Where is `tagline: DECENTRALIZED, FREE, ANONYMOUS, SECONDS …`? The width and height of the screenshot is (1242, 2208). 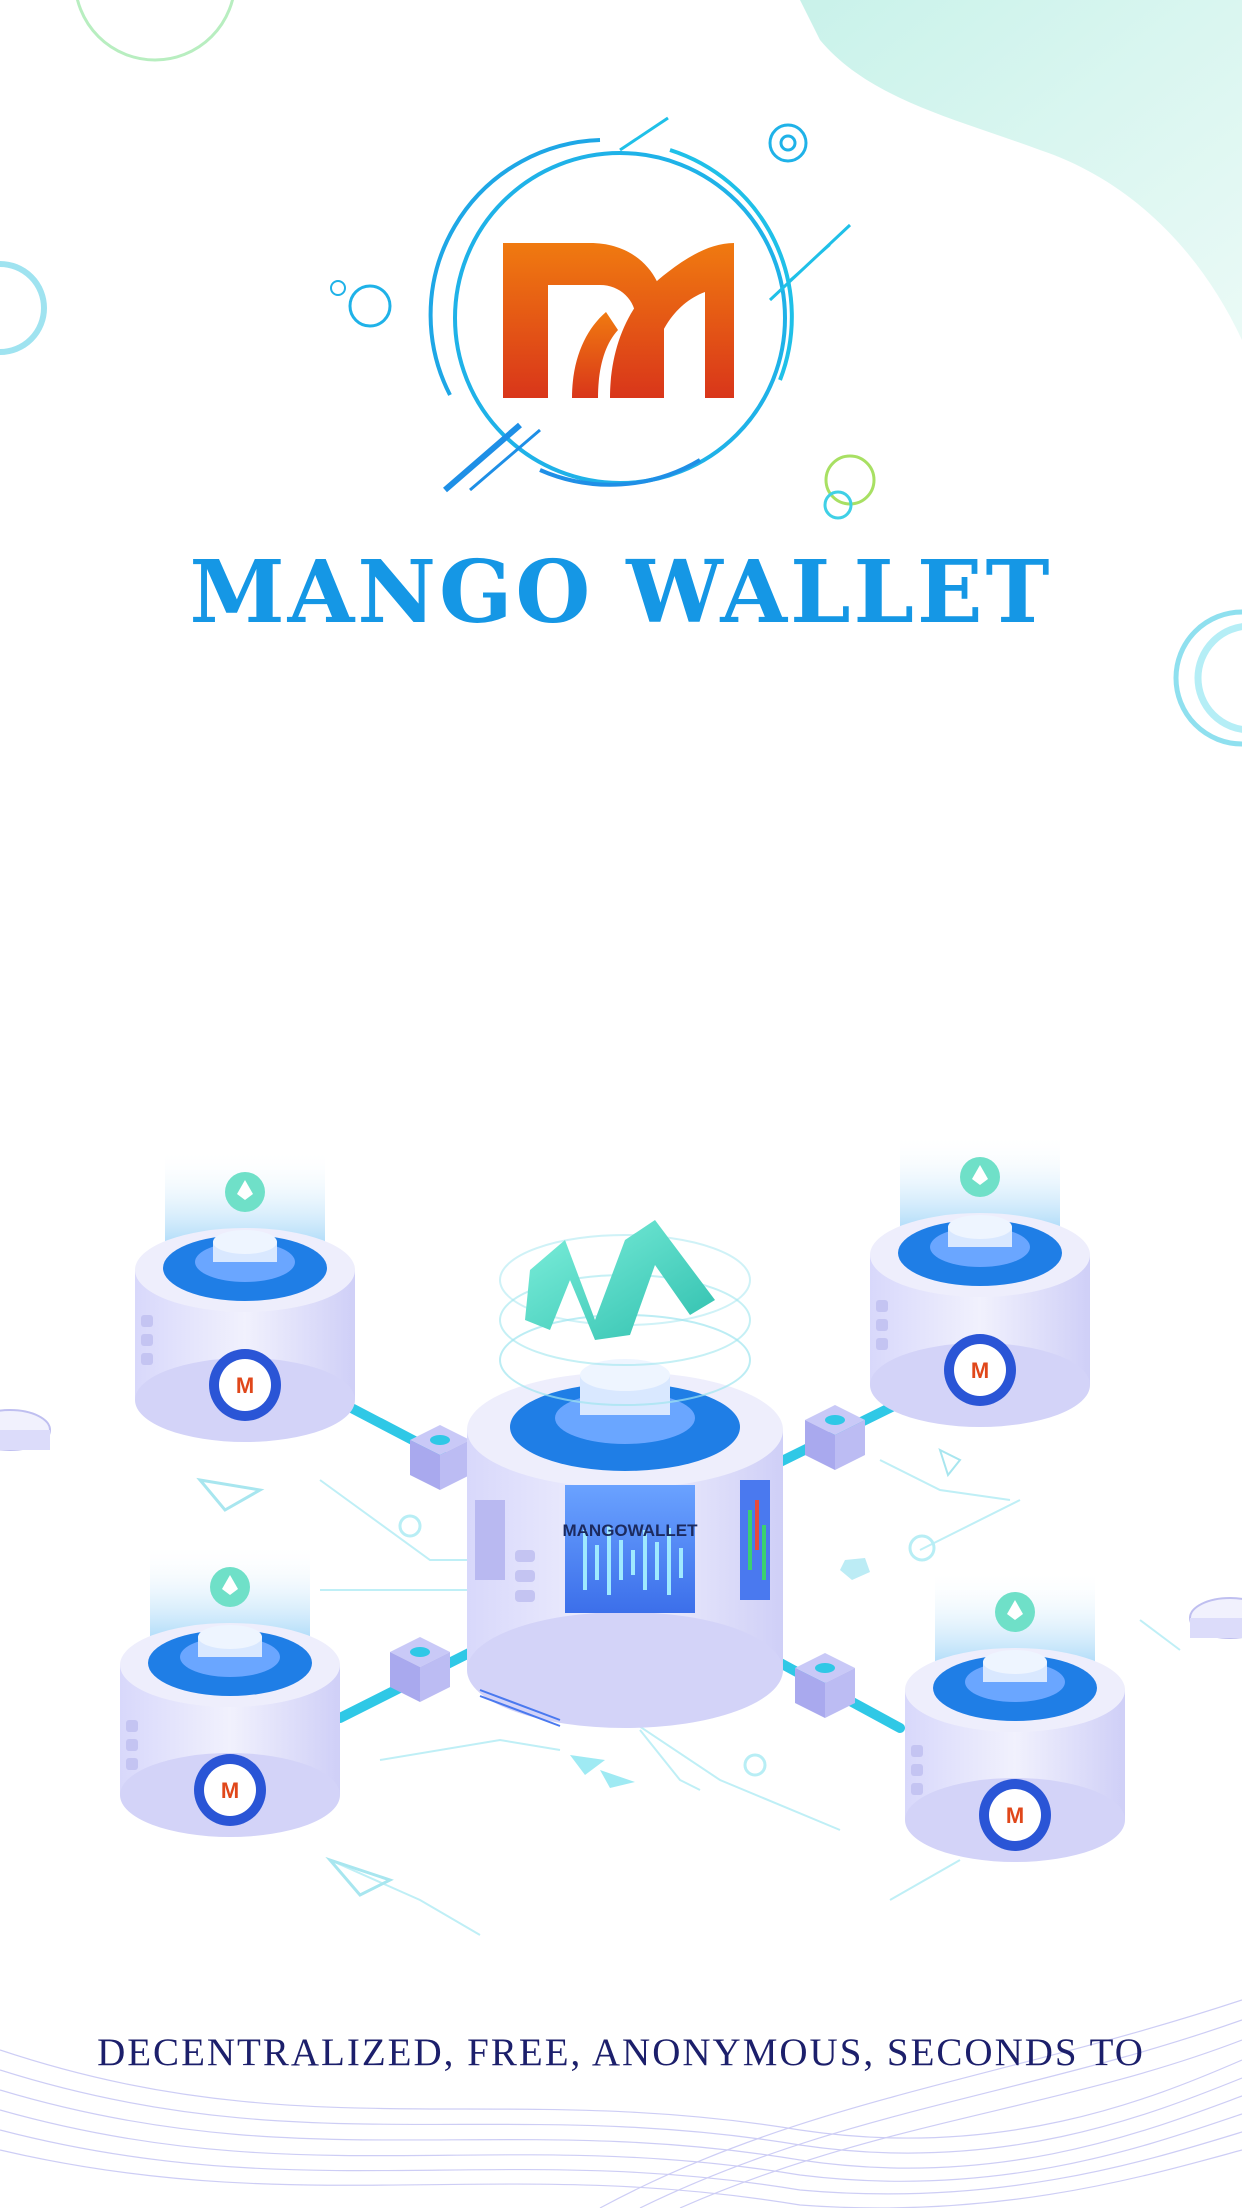
tagline: DECENTRALIZED, FREE, ANONYMOUS, SECONDS … is located at coordinates (621, 2052).